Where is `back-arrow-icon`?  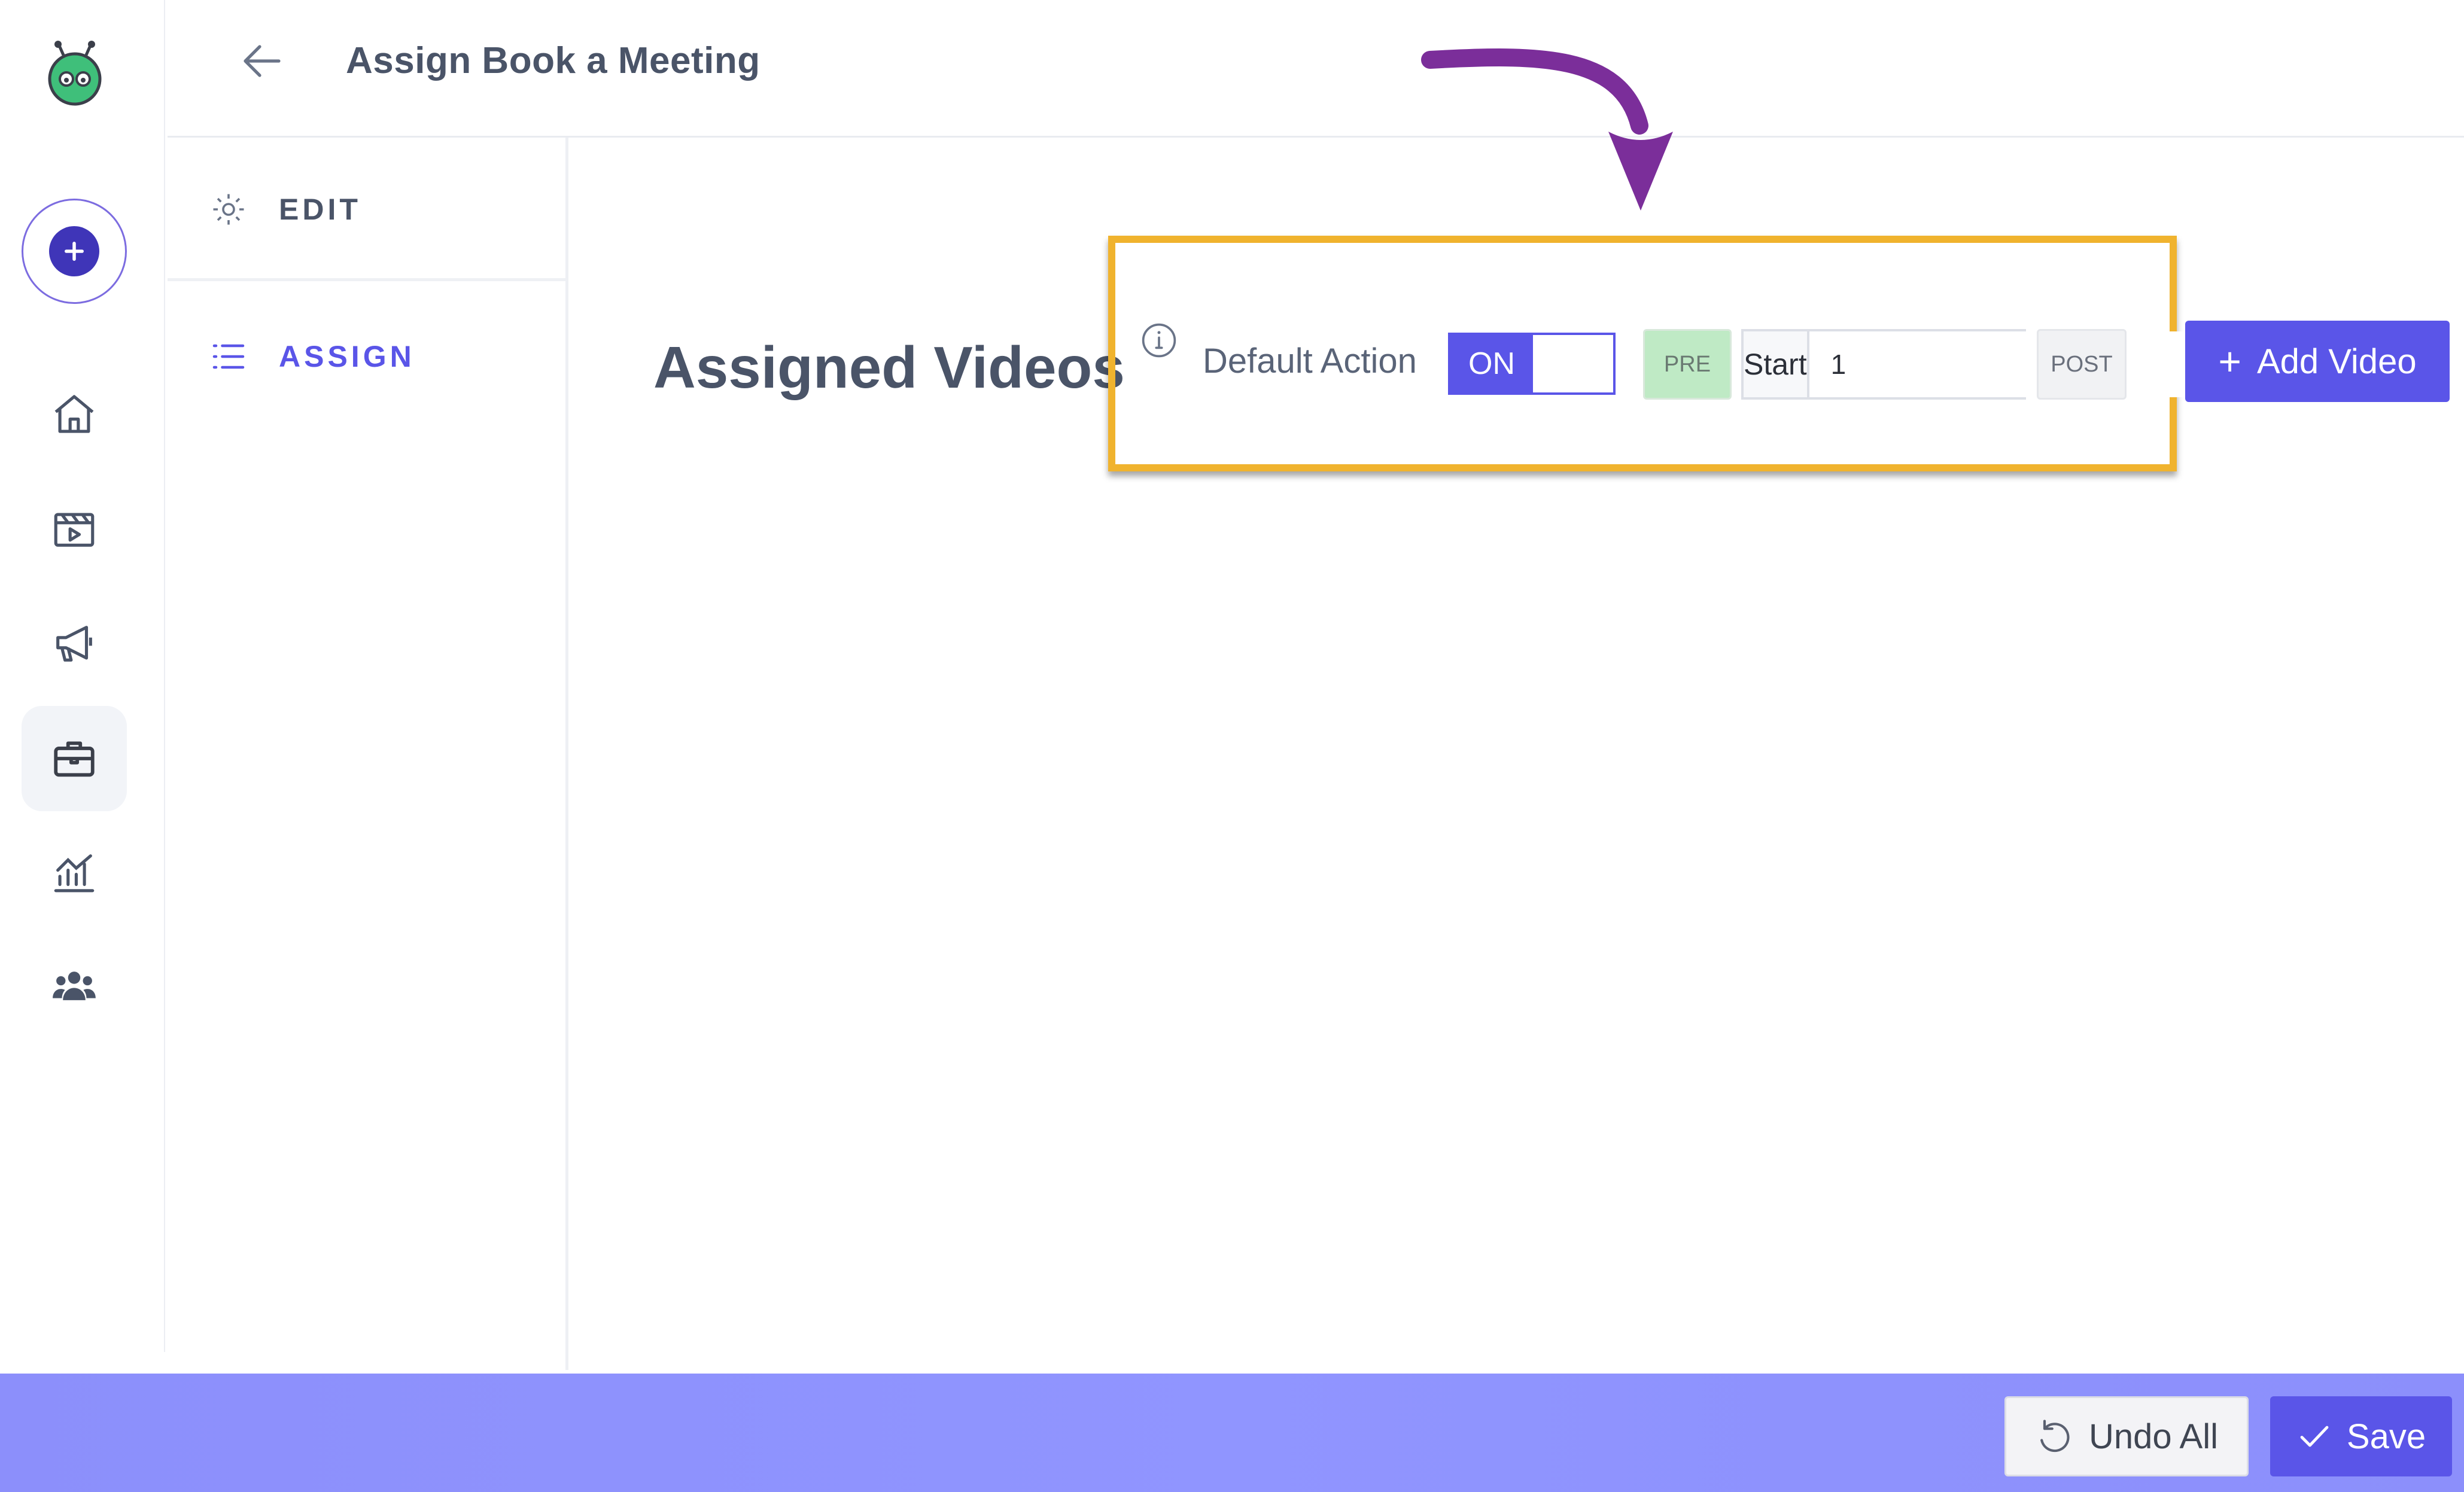 back-arrow-icon is located at coordinates (262, 61).